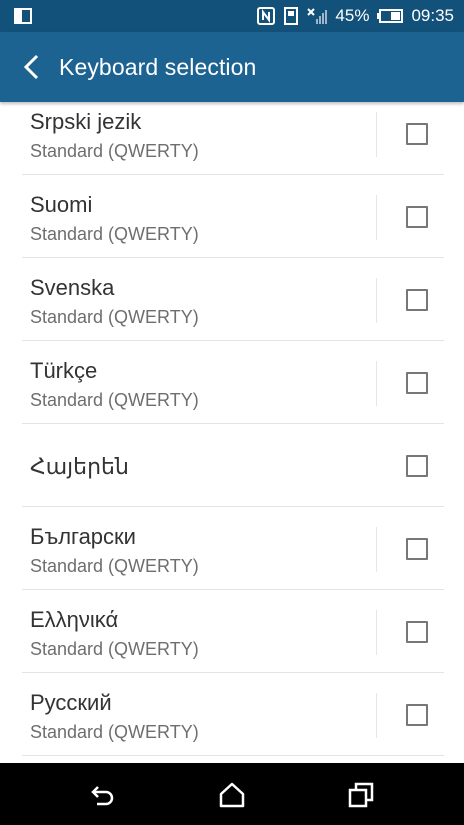  I want to click on keyboard-row: Български Standard (QWERTY), so click(232, 548).